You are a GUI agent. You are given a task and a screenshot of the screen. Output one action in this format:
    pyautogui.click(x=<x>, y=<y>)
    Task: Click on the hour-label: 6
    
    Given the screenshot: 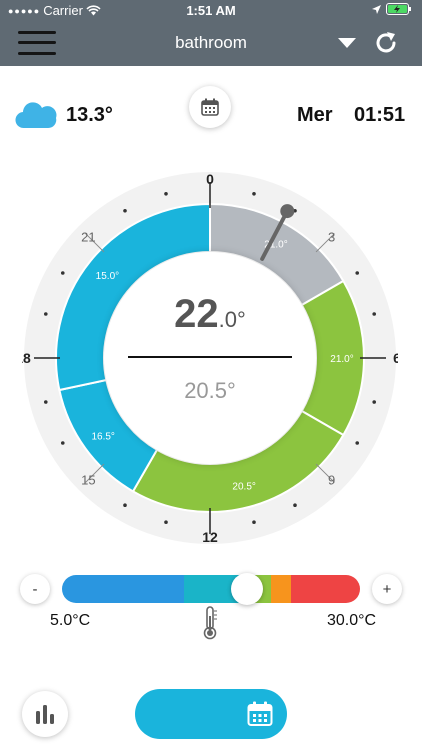 What is the action you would take?
    pyautogui.click(x=395, y=358)
    